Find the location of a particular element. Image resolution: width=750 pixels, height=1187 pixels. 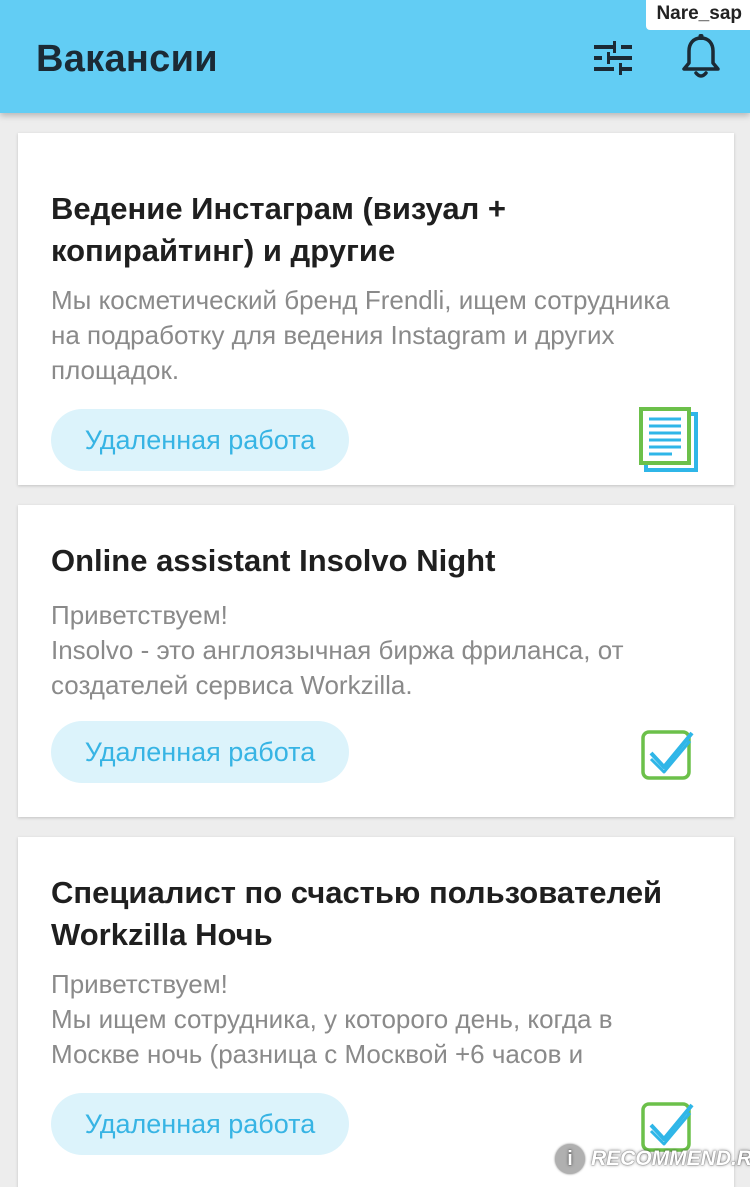

filter-button is located at coordinates (613, 58).